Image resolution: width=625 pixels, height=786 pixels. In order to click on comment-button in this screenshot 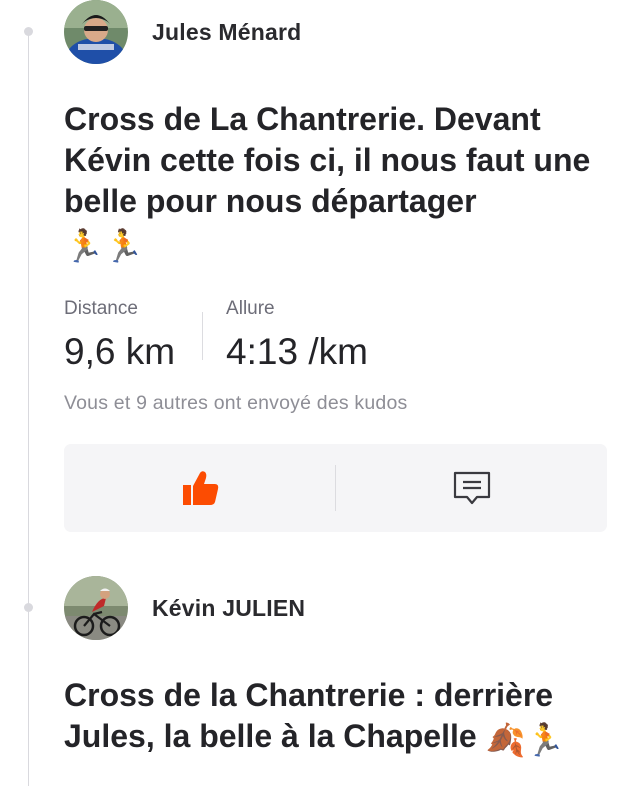, I will do `click(471, 488)`.